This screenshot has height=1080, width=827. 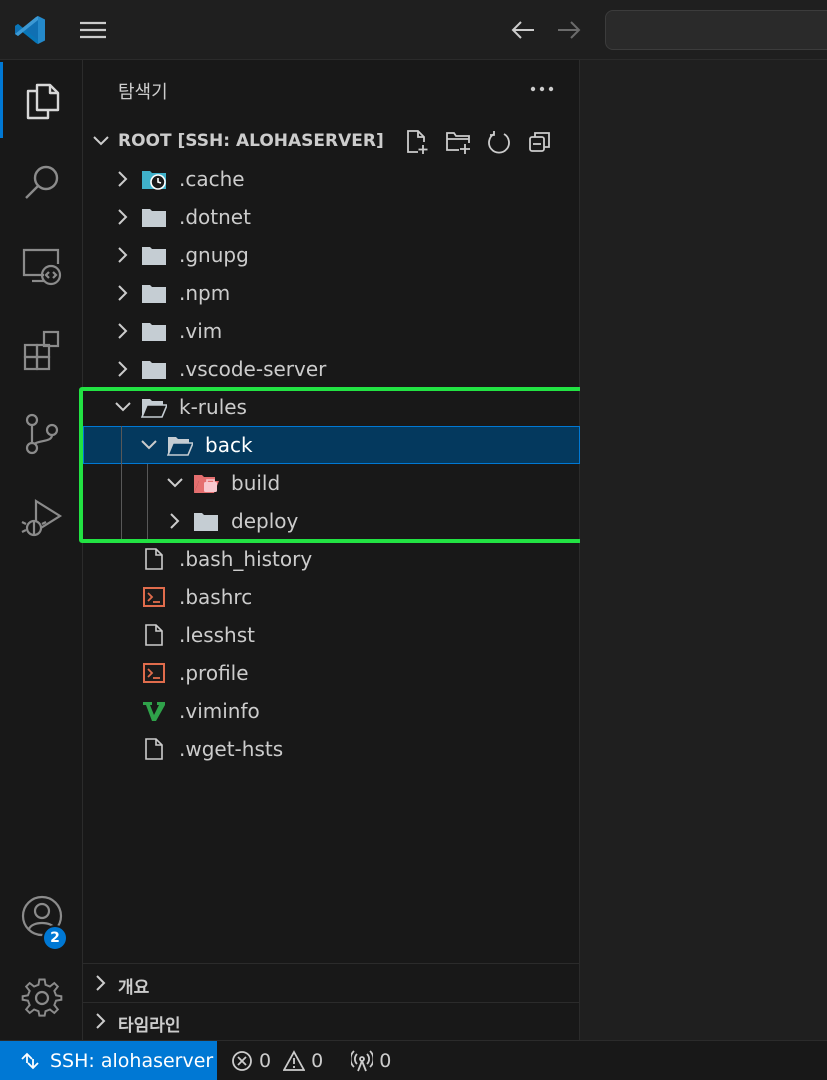 I want to click on tree-file-row: .bashrc, so click(x=331, y=597).